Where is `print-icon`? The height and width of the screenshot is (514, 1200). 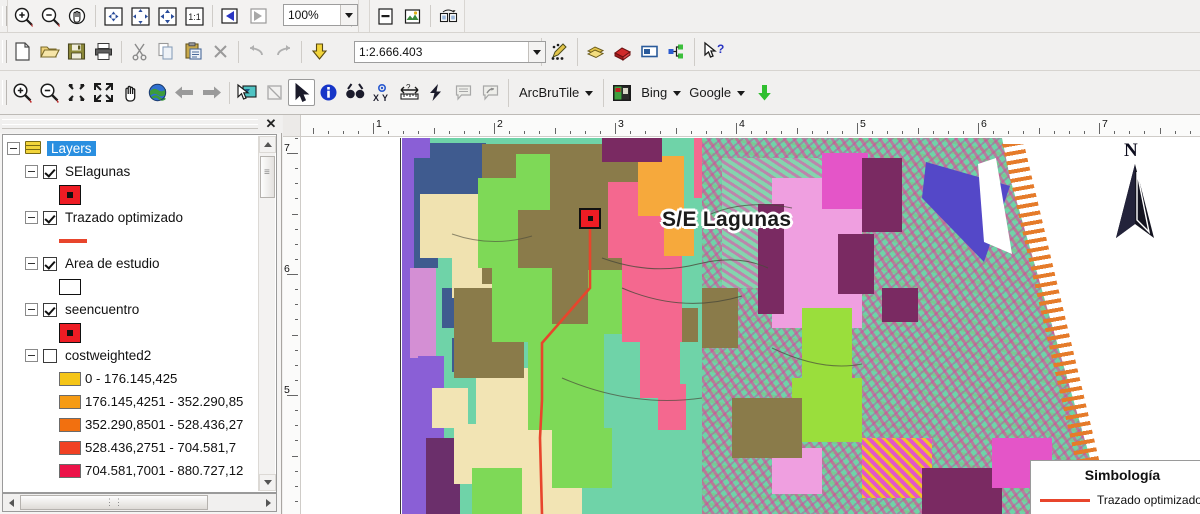 print-icon is located at coordinates (103, 51).